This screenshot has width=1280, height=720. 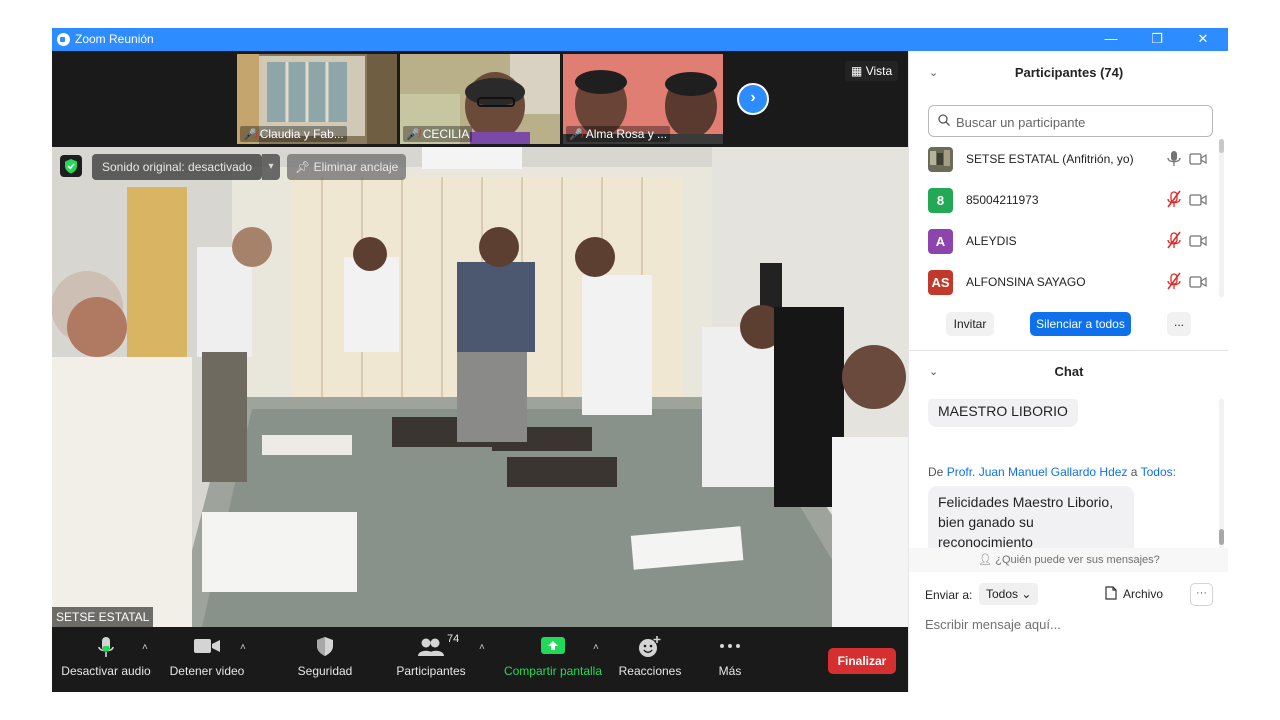 What do you see at coordinates (71, 166) in the screenshot?
I see `security-badge` at bounding box center [71, 166].